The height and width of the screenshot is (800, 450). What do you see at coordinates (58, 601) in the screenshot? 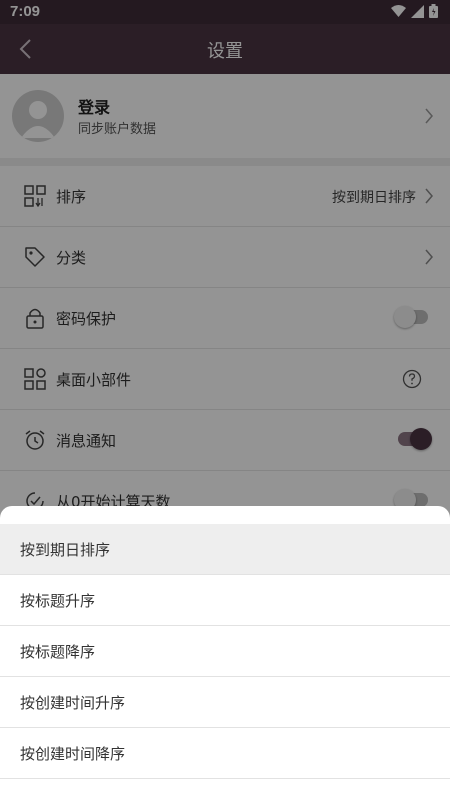
I see `sort-option-label: 按标题升序` at bounding box center [58, 601].